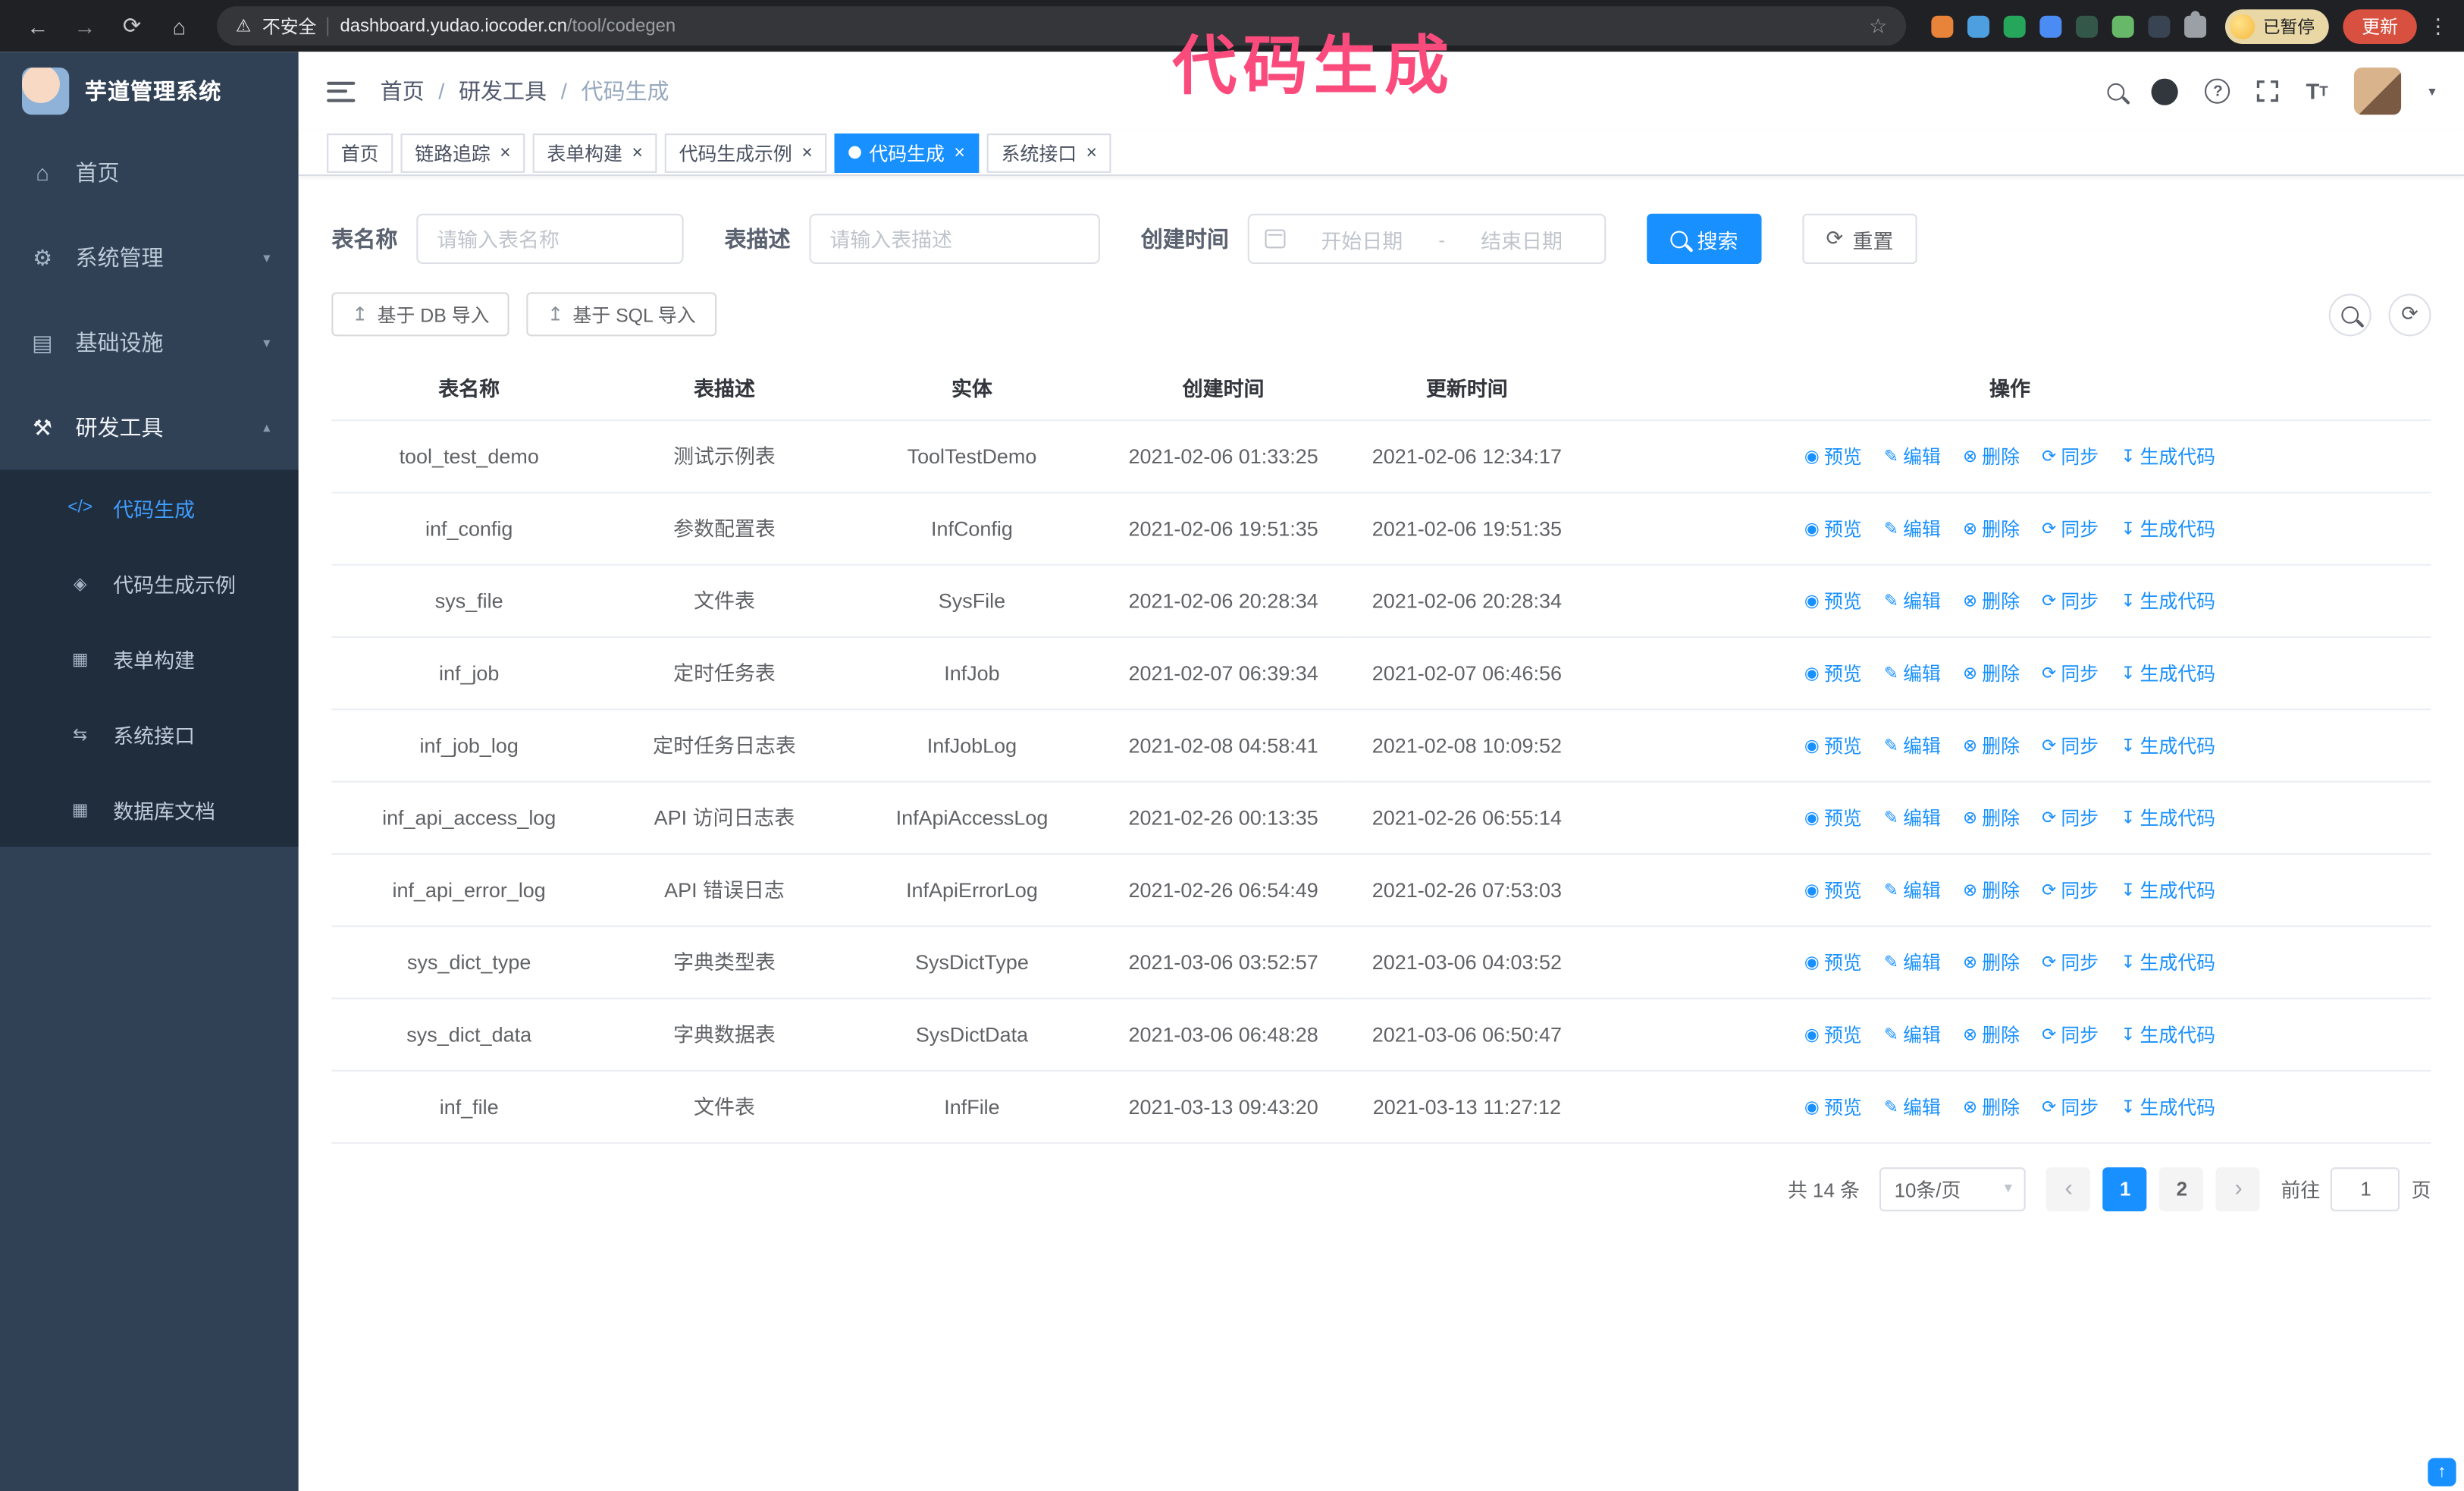 Image resolution: width=2464 pixels, height=1491 pixels. Describe the element at coordinates (503, 90) in the screenshot. I see `breadcrumb-item-tools: 研发工具` at that location.